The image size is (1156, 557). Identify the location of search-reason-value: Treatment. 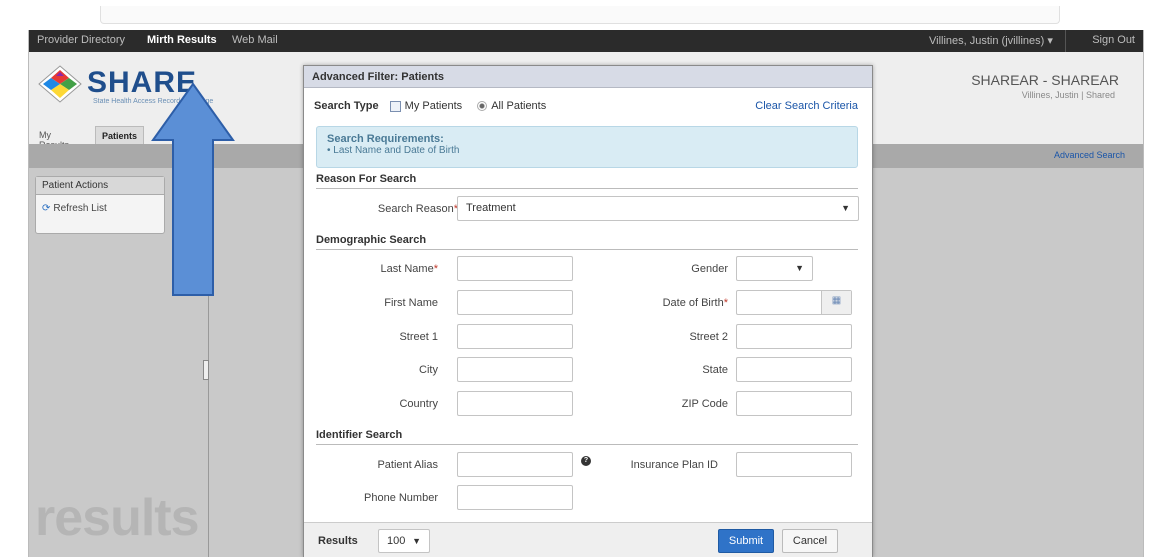
(491, 208).